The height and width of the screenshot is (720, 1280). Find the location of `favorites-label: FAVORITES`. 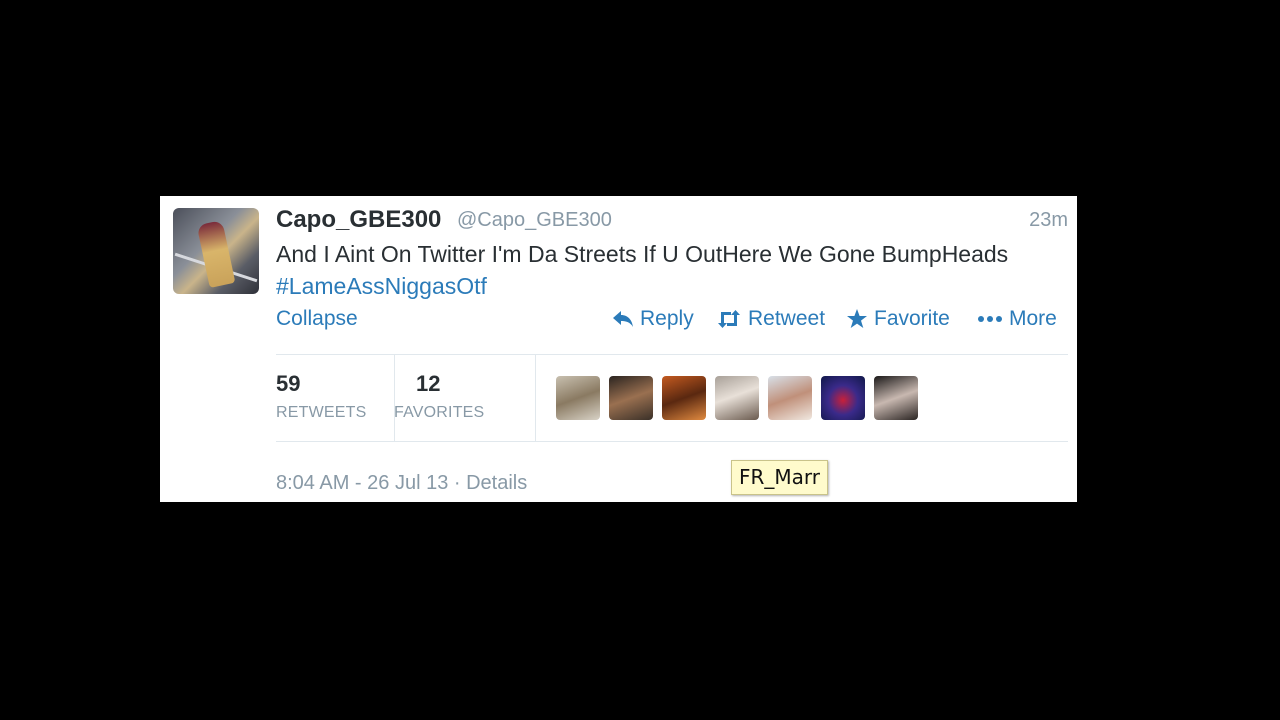

favorites-label: FAVORITES is located at coordinates (439, 412).